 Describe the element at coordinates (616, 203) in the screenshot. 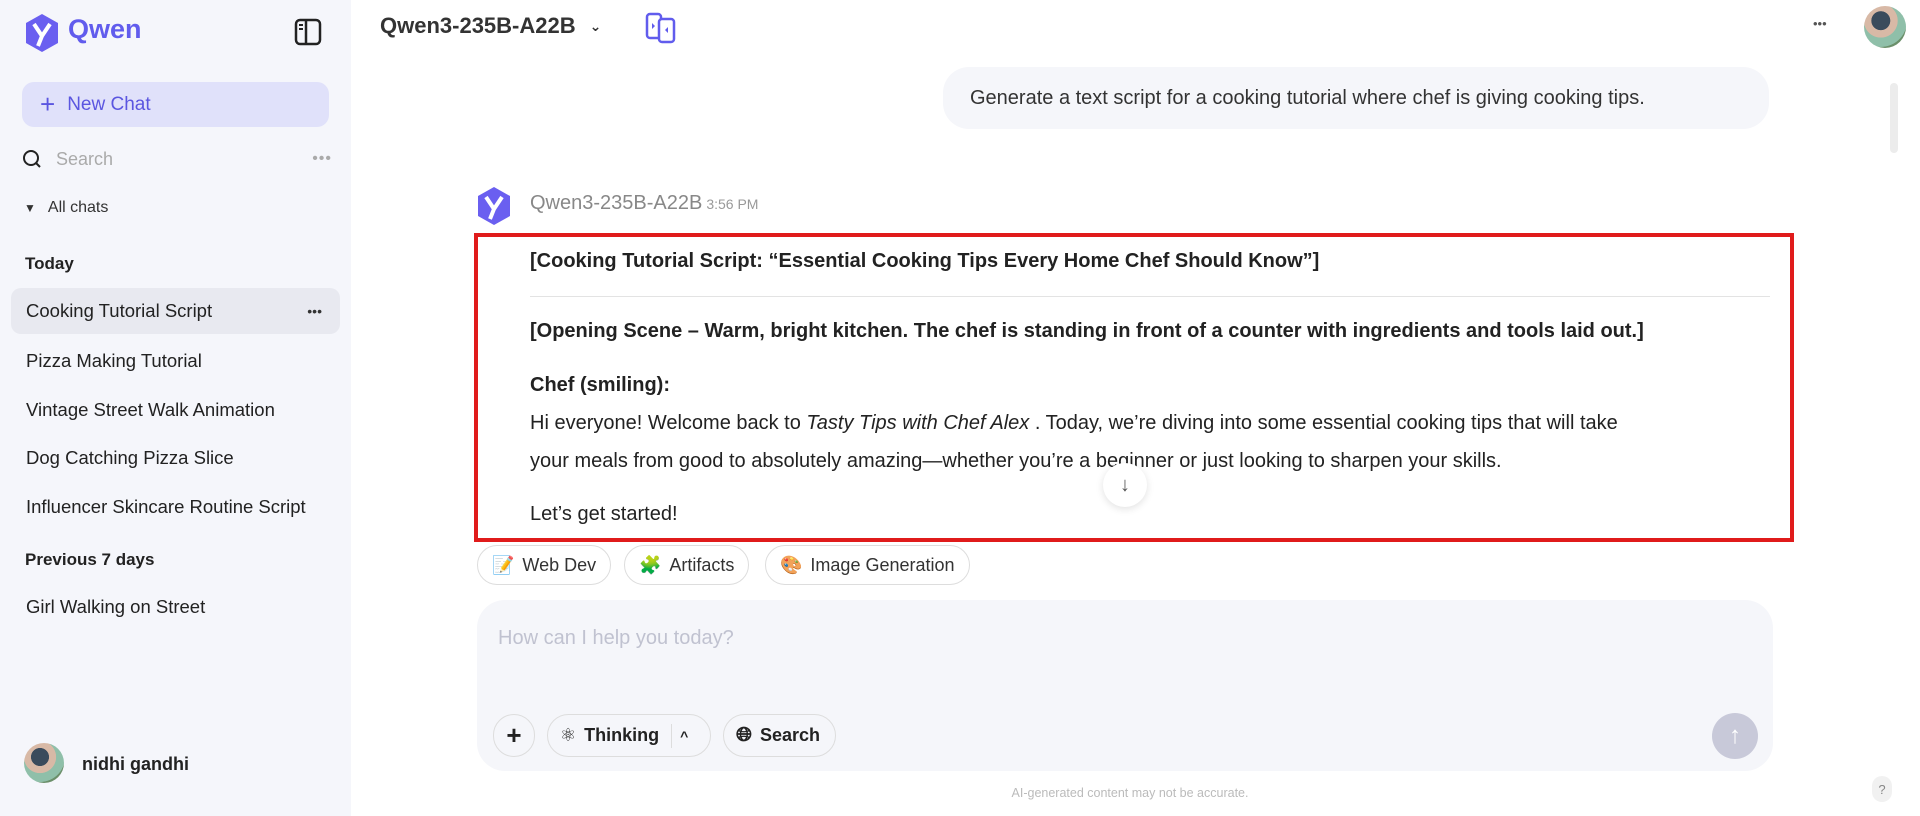

I see `assistant-name: Qwen3-235B-A22B` at that location.